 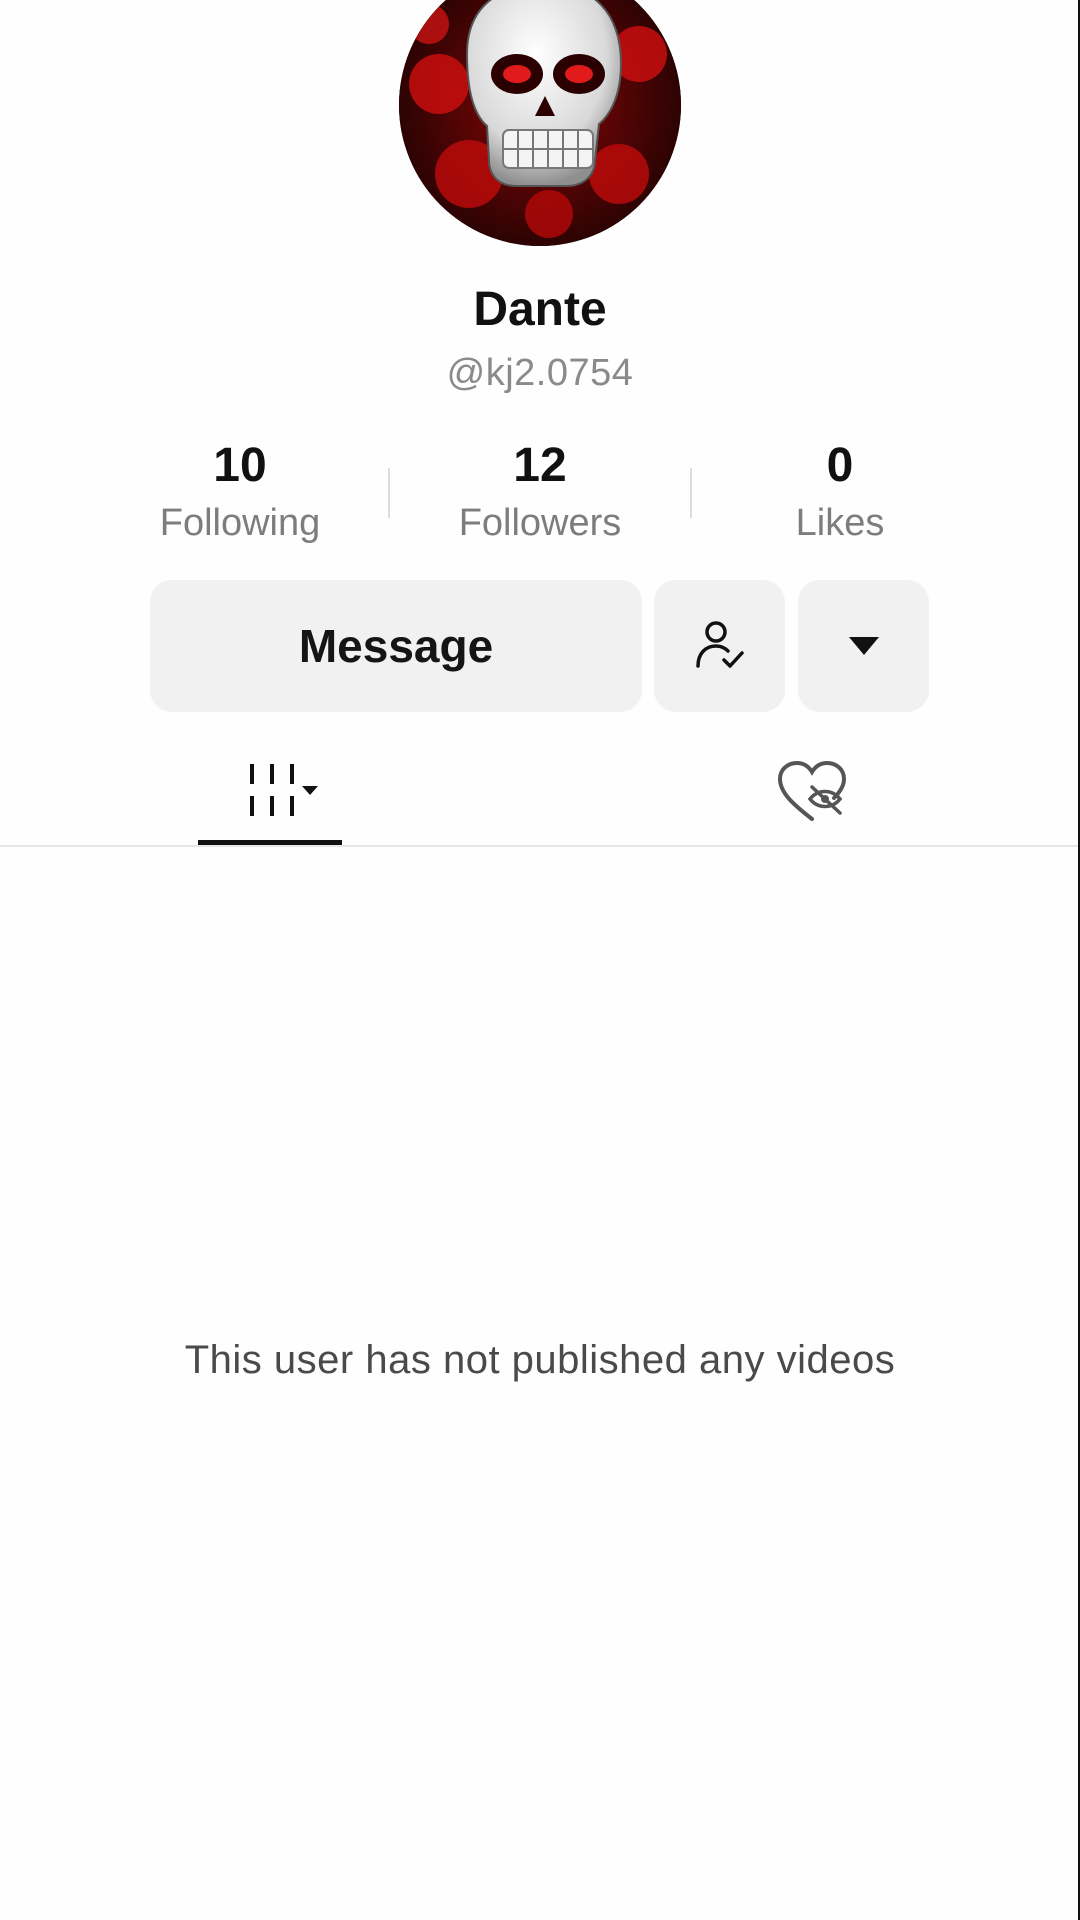 I want to click on following-label: Following, so click(x=240, y=523).